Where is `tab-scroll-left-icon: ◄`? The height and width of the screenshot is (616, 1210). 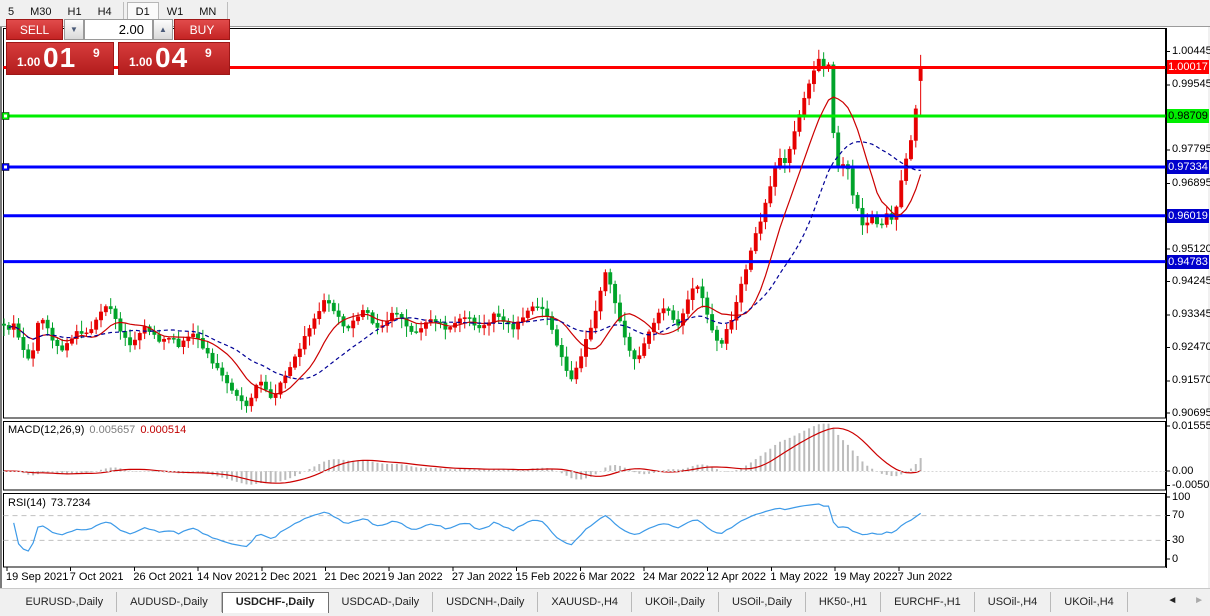
tab-scroll-left-icon: ◄ is located at coordinates (1172, 600).